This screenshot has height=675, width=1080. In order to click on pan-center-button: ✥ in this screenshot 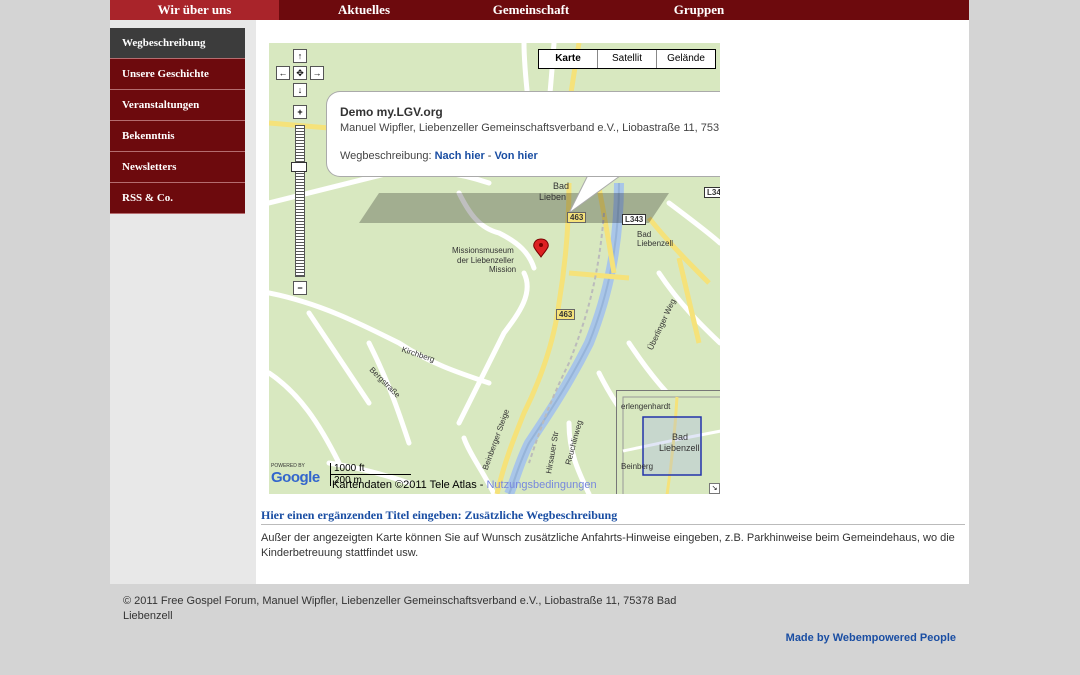, I will do `click(300, 73)`.